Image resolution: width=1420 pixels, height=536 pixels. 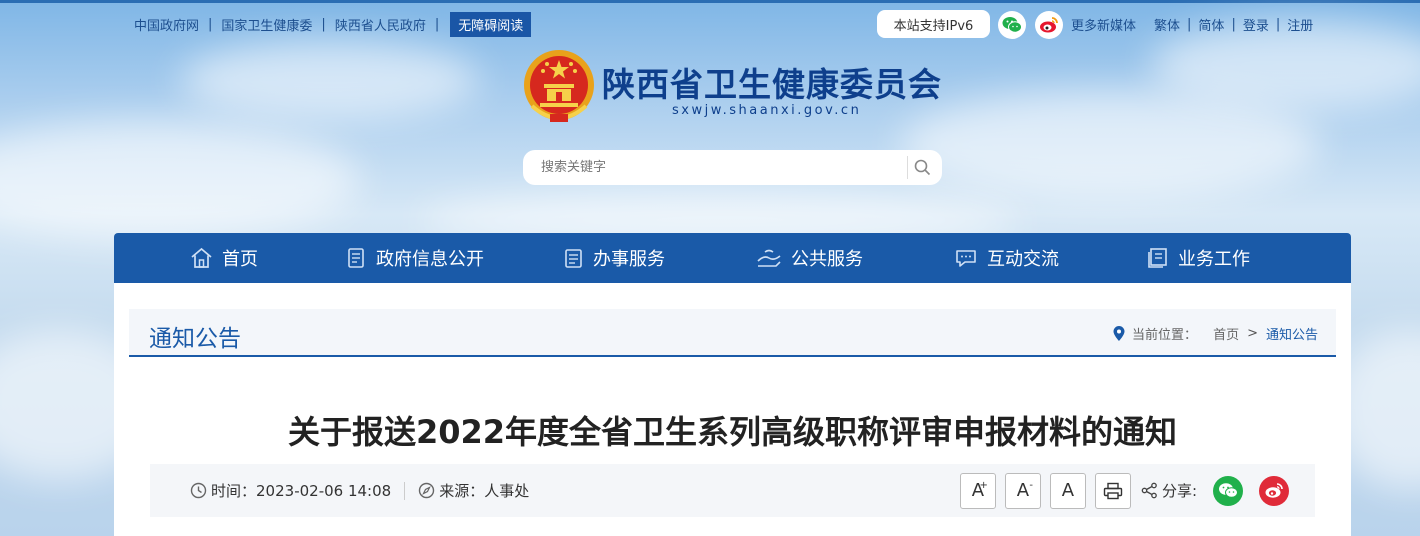 I want to click on breadcrumb-home: 首页, so click(x=1226, y=333).